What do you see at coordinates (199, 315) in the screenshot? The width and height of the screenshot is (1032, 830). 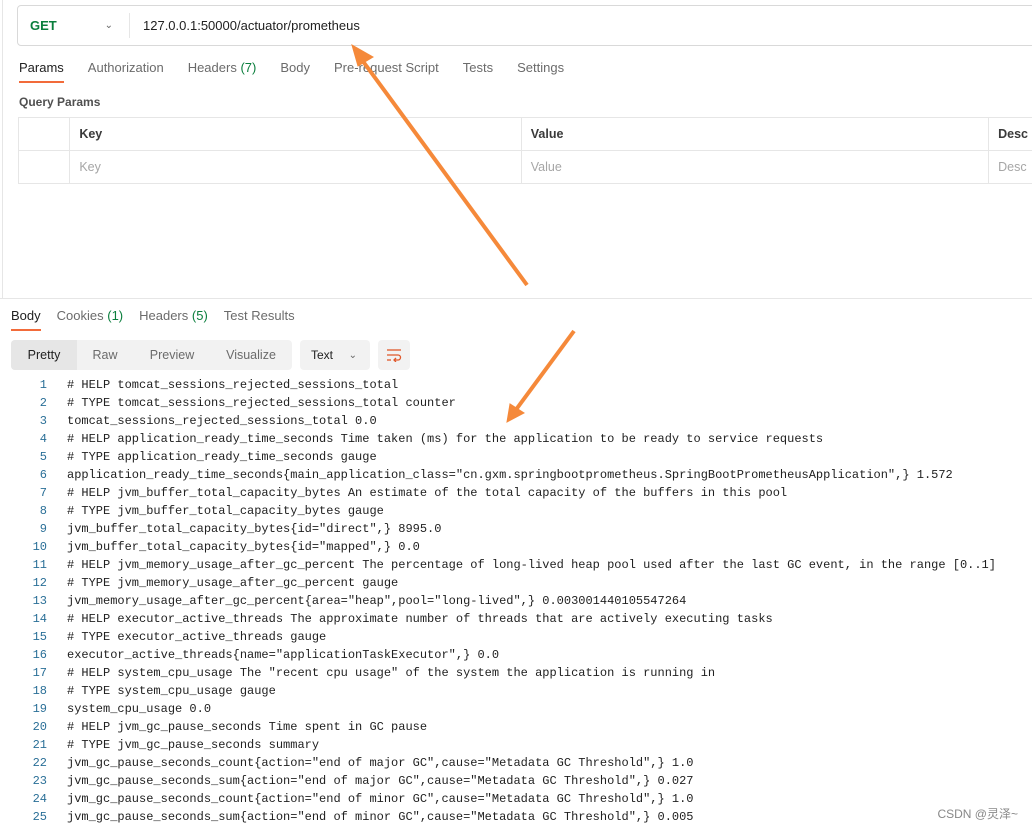 I see `tab-count: (5)` at bounding box center [199, 315].